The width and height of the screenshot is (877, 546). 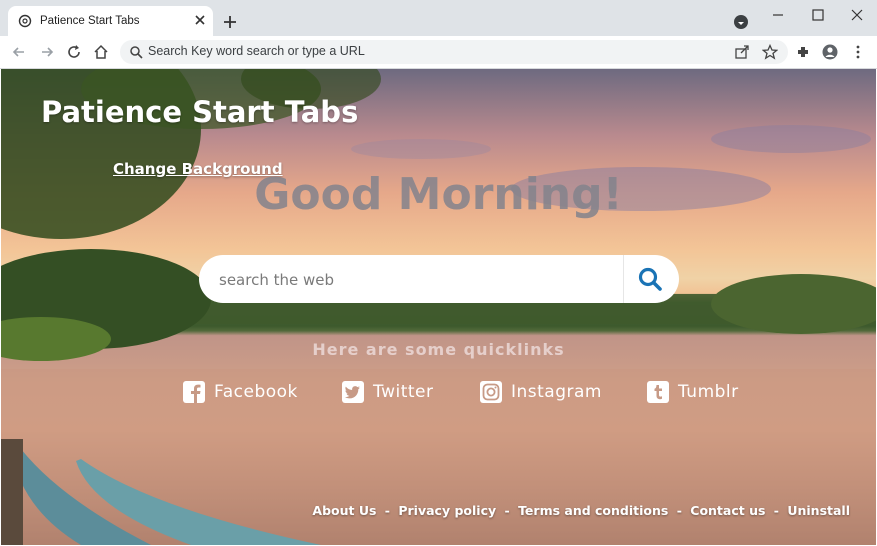 What do you see at coordinates (727, 510) in the screenshot?
I see `contact-us-link: Contact us` at bounding box center [727, 510].